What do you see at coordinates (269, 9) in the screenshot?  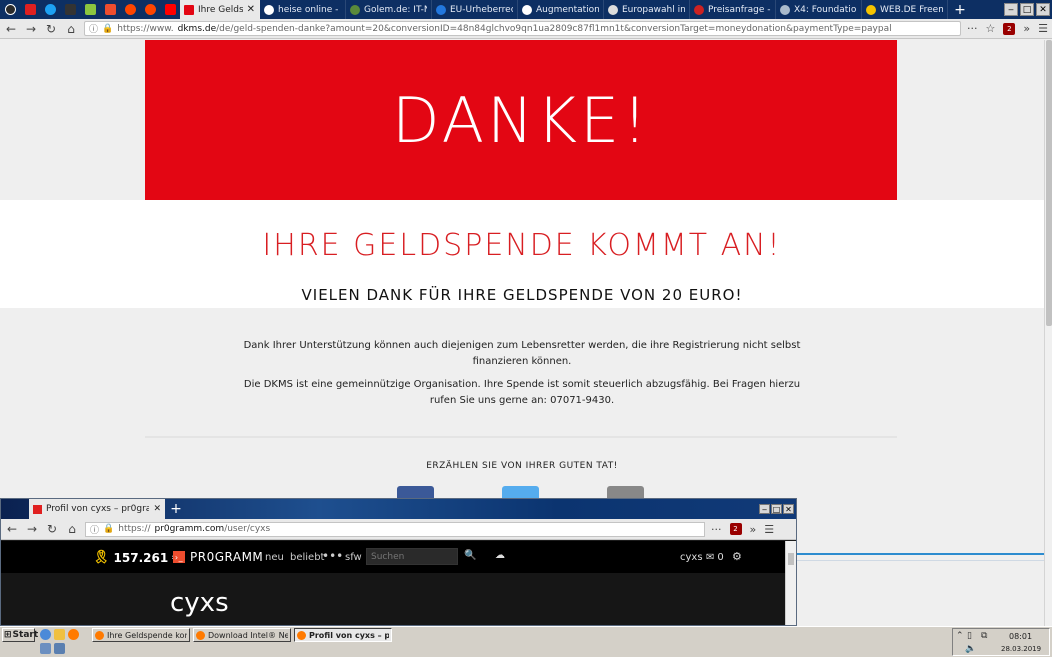 I see `heise-favicon-icon` at bounding box center [269, 9].